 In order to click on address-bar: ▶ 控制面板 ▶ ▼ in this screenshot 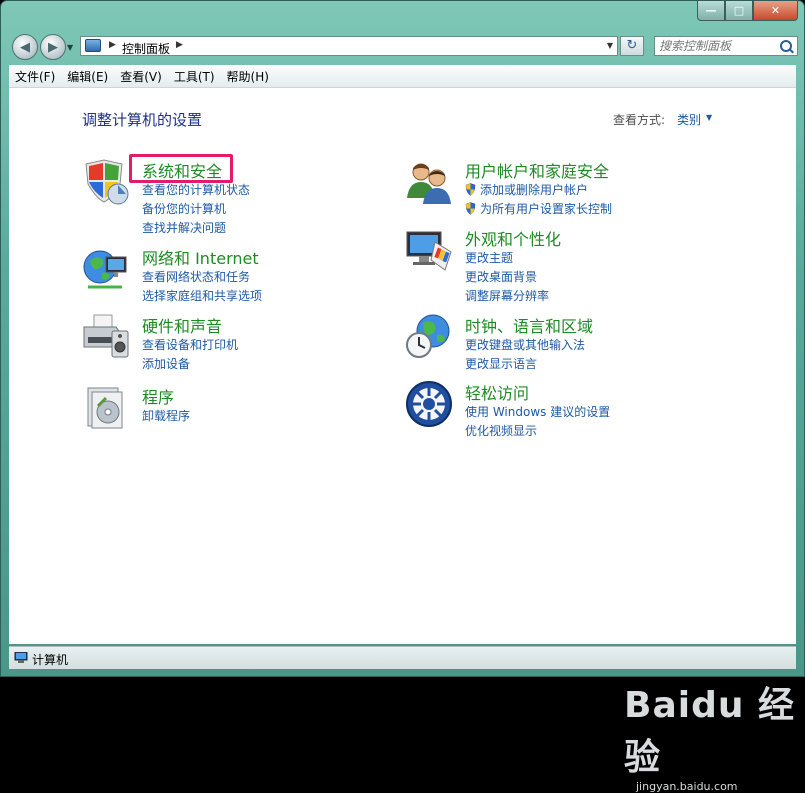, I will do `click(349, 46)`.